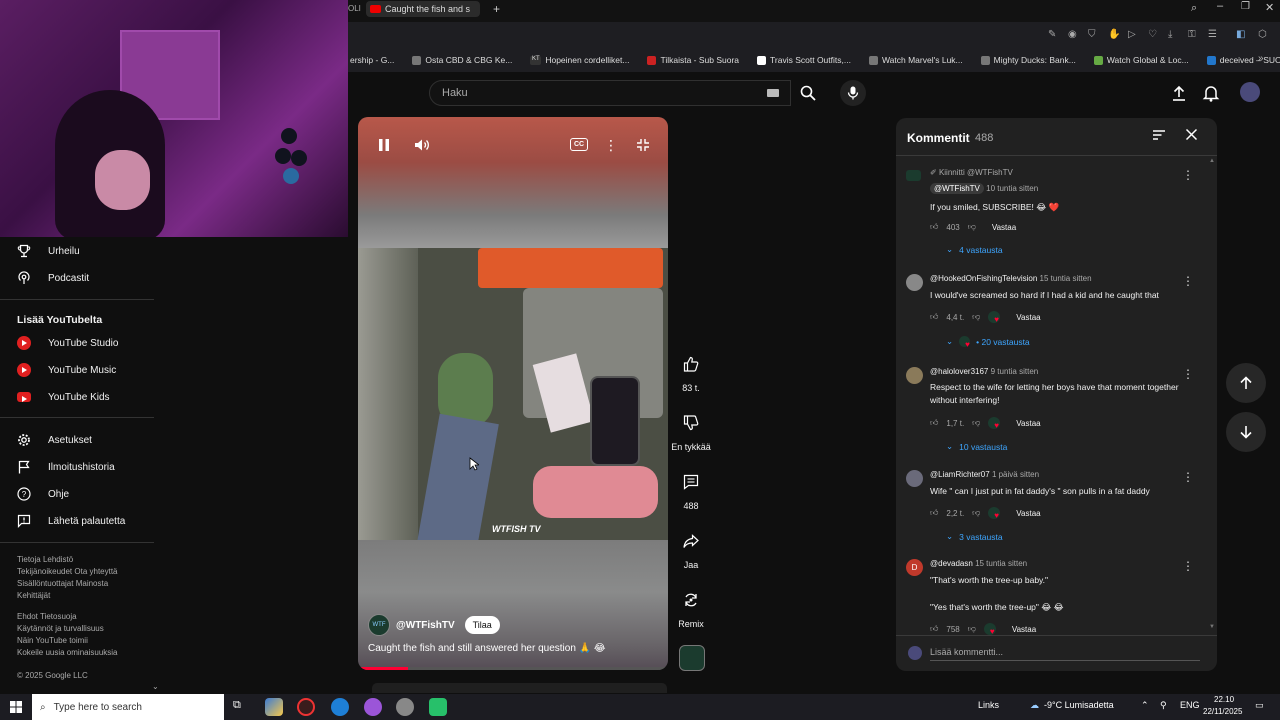 The image size is (1280, 720). Describe the element at coordinates (853, 93) in the screenshot. I see `voice-search-button` at that location.